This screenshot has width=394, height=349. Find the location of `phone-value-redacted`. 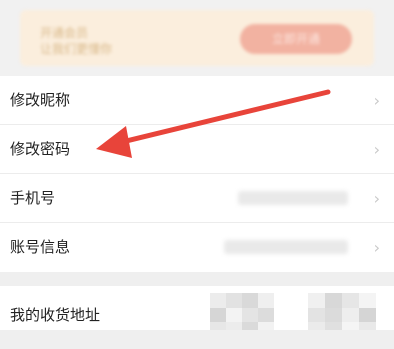

phone-value-redacted is located at coordinates (293, 198).